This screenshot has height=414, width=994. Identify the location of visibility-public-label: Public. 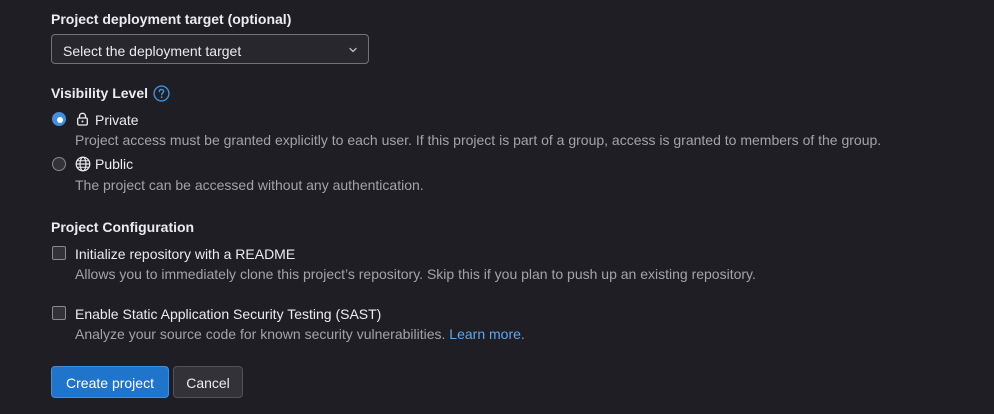
(114, 164).